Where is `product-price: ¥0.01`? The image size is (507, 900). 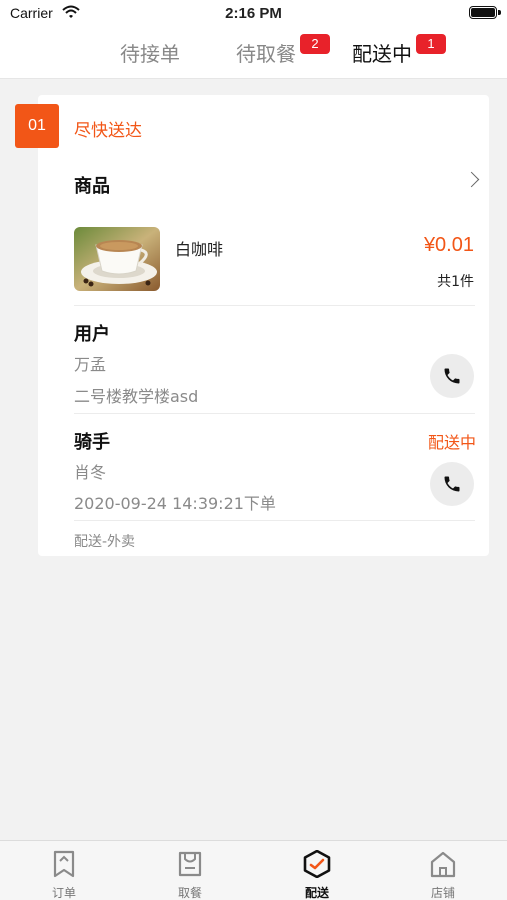 product-price: ¥0.01 is located at coordinates (448, 245).